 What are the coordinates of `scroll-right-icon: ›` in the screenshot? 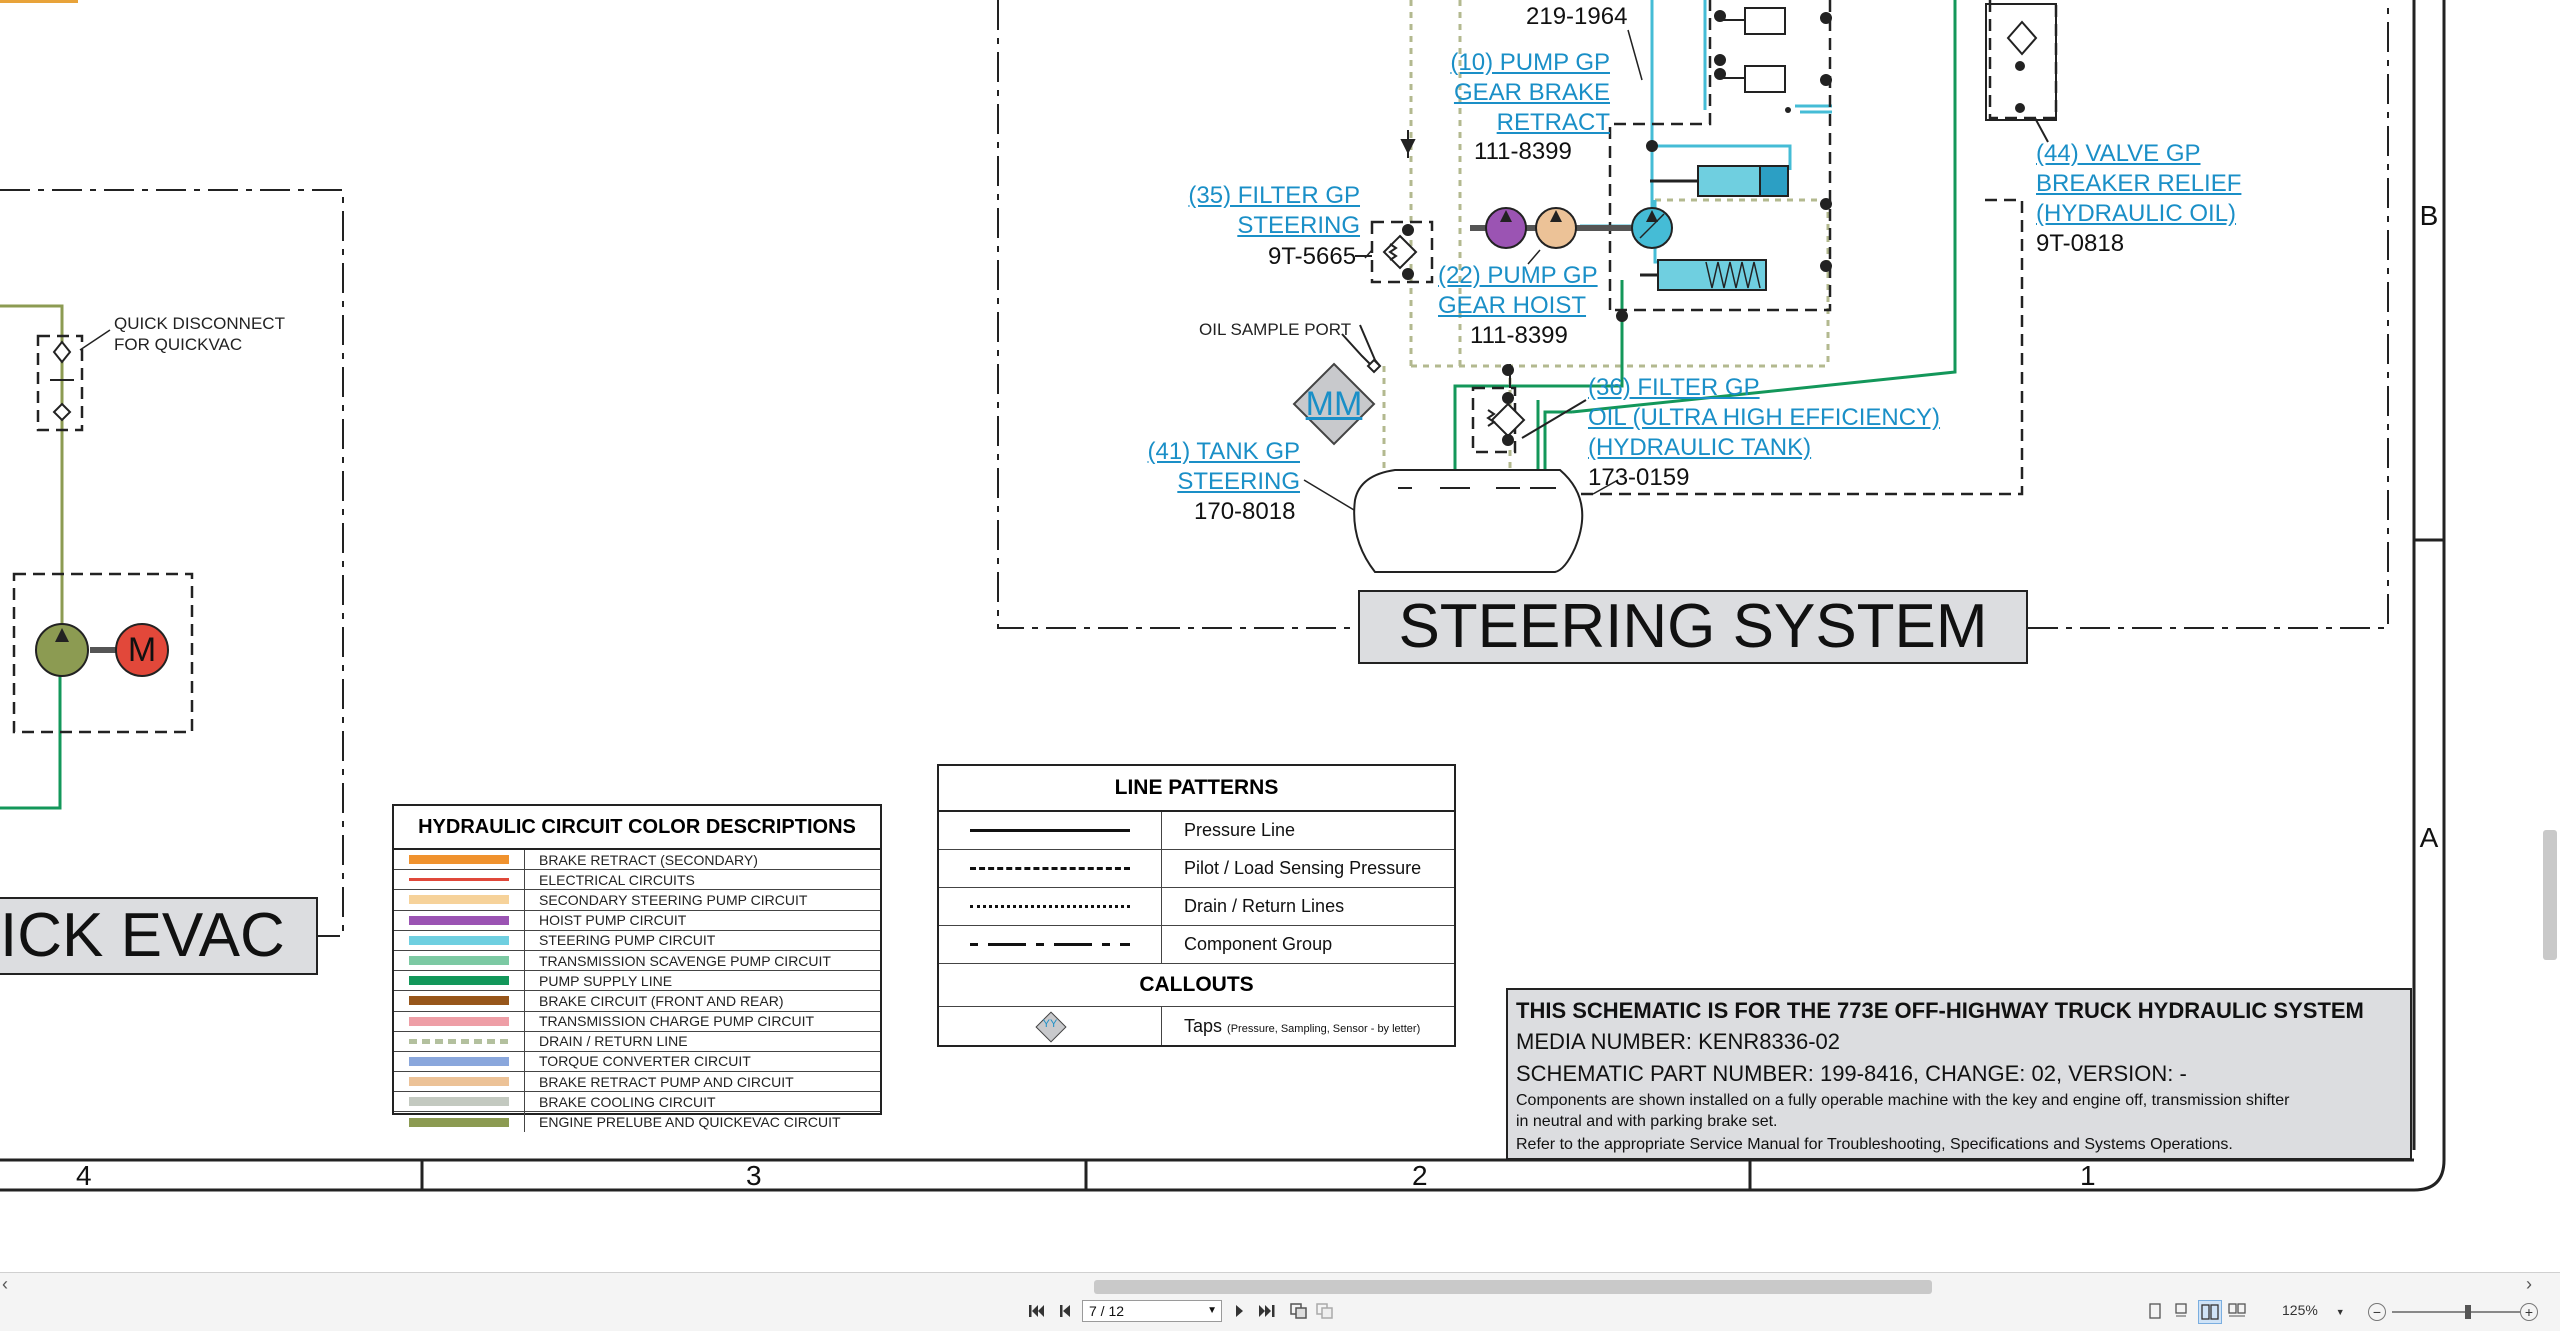 It's located at (2529, 1284).